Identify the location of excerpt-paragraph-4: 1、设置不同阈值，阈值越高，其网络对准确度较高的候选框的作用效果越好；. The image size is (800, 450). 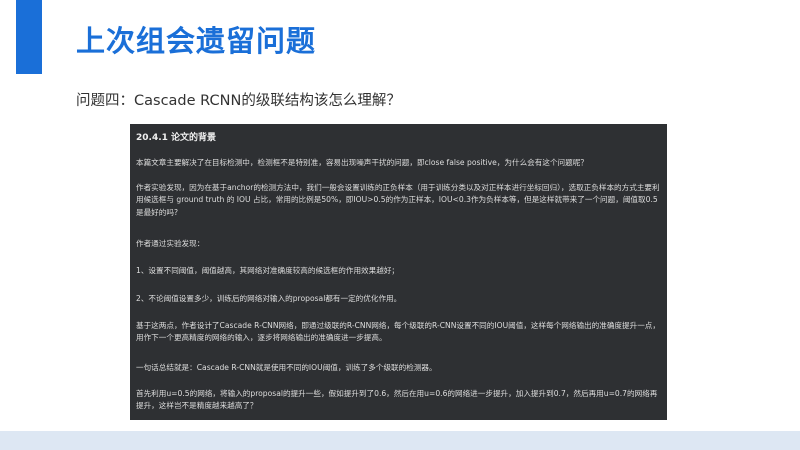
(268, 270).